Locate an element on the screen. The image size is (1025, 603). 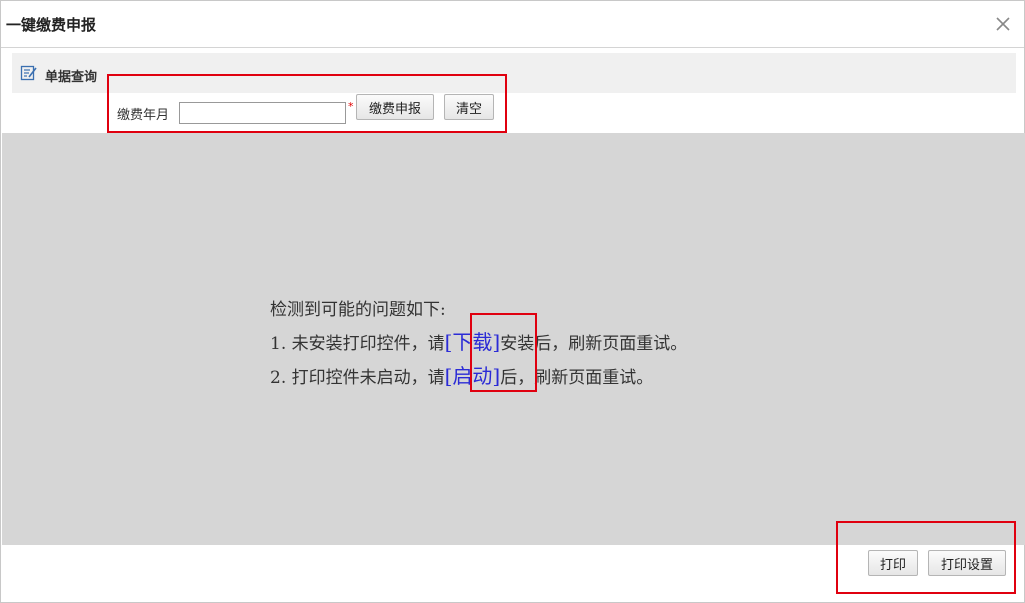
close-icon is located at coordinates (1003, 24).